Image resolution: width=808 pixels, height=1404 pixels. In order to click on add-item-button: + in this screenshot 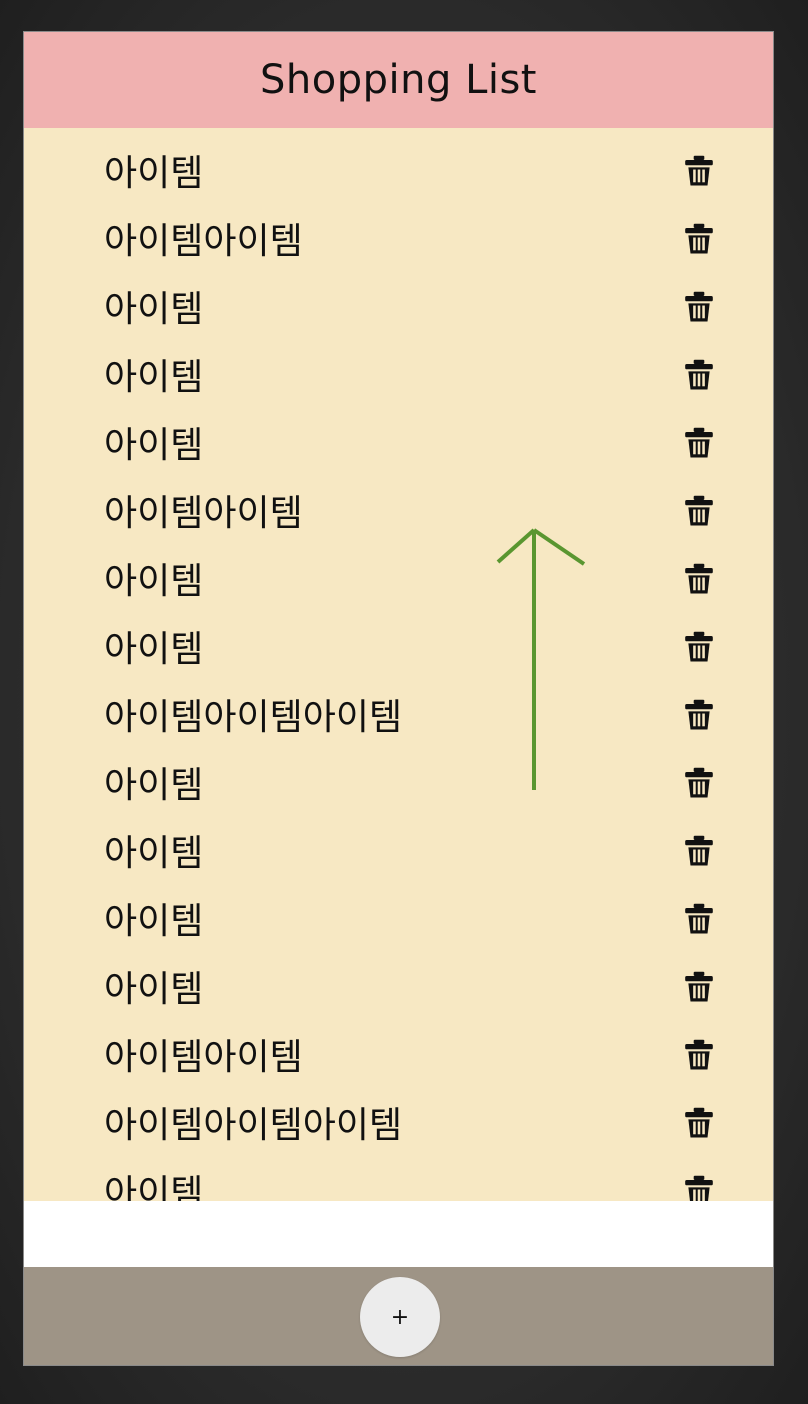, I will do `click(400, 1317)`.